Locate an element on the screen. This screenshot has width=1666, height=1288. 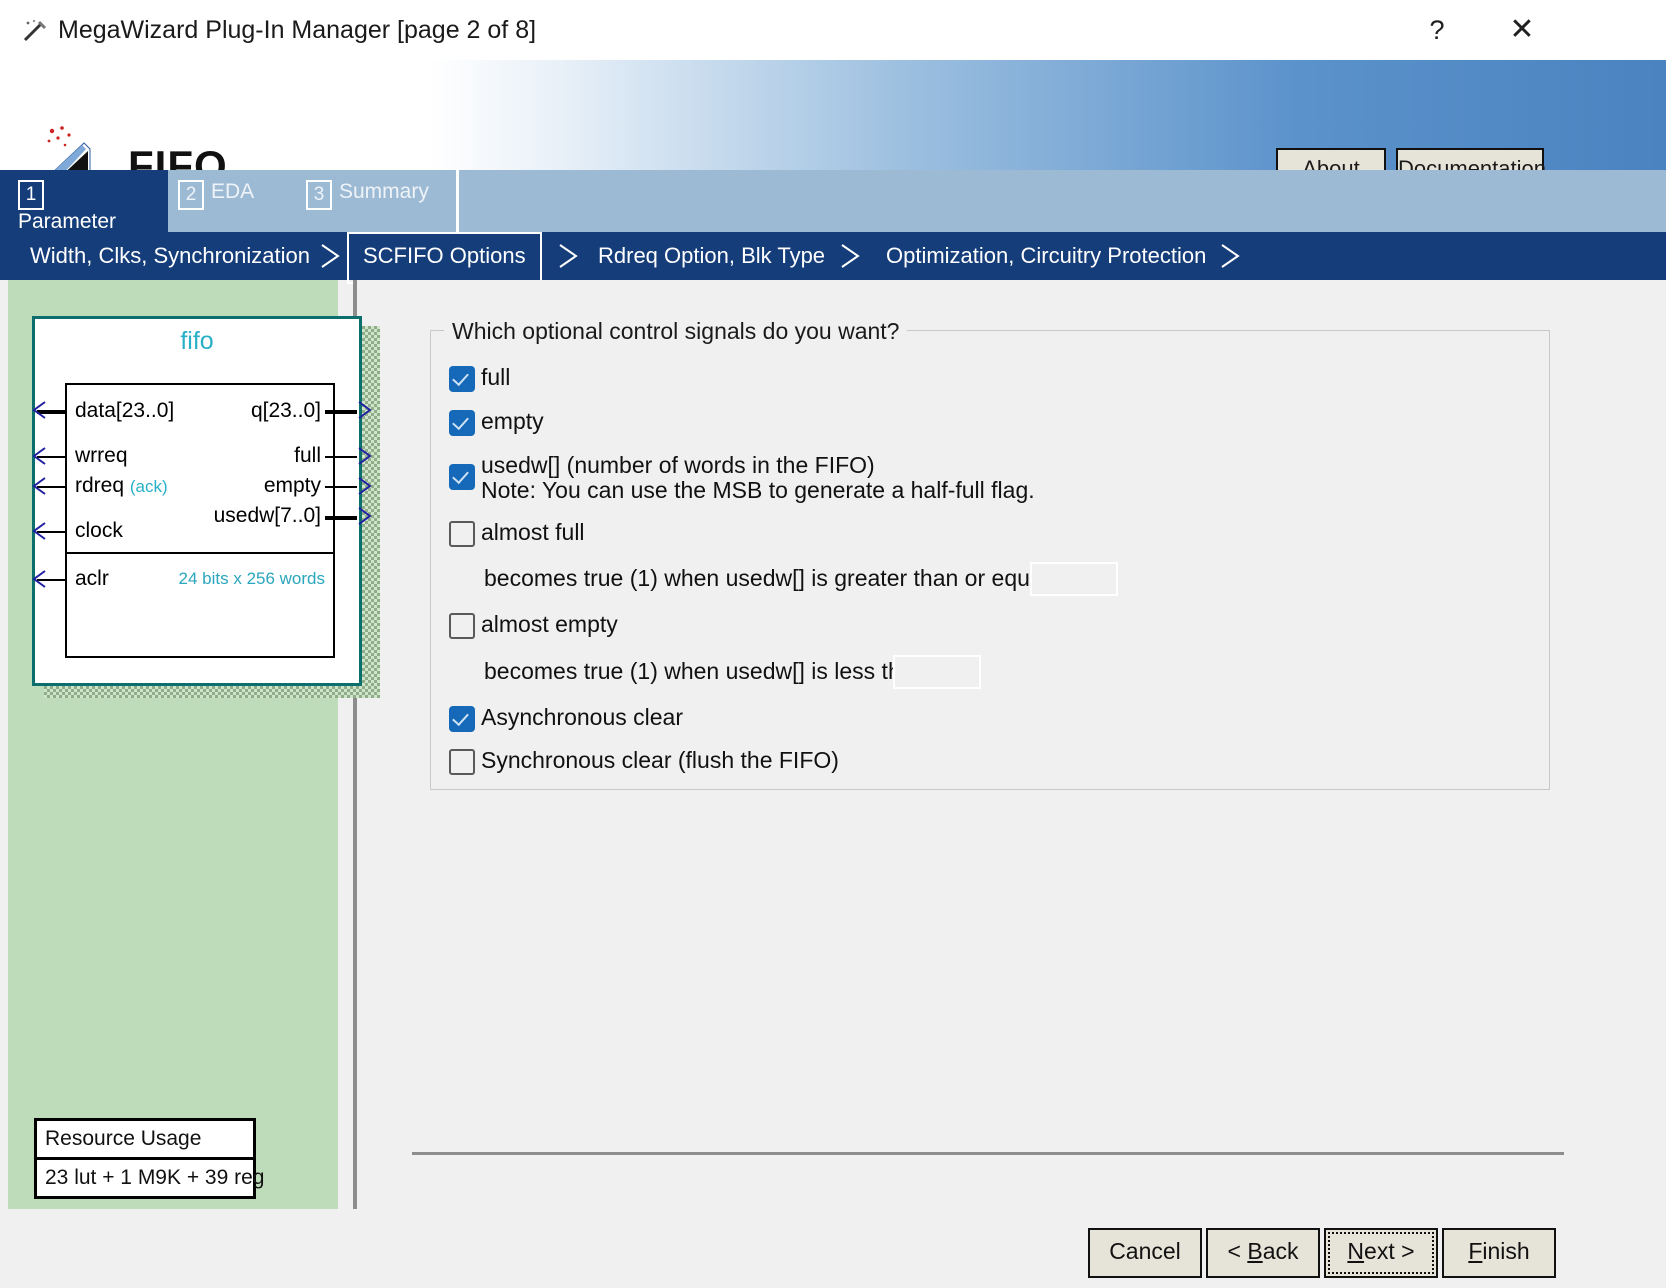
port-rdreq: rdreq (ack) is located at coordinates (121, 486).